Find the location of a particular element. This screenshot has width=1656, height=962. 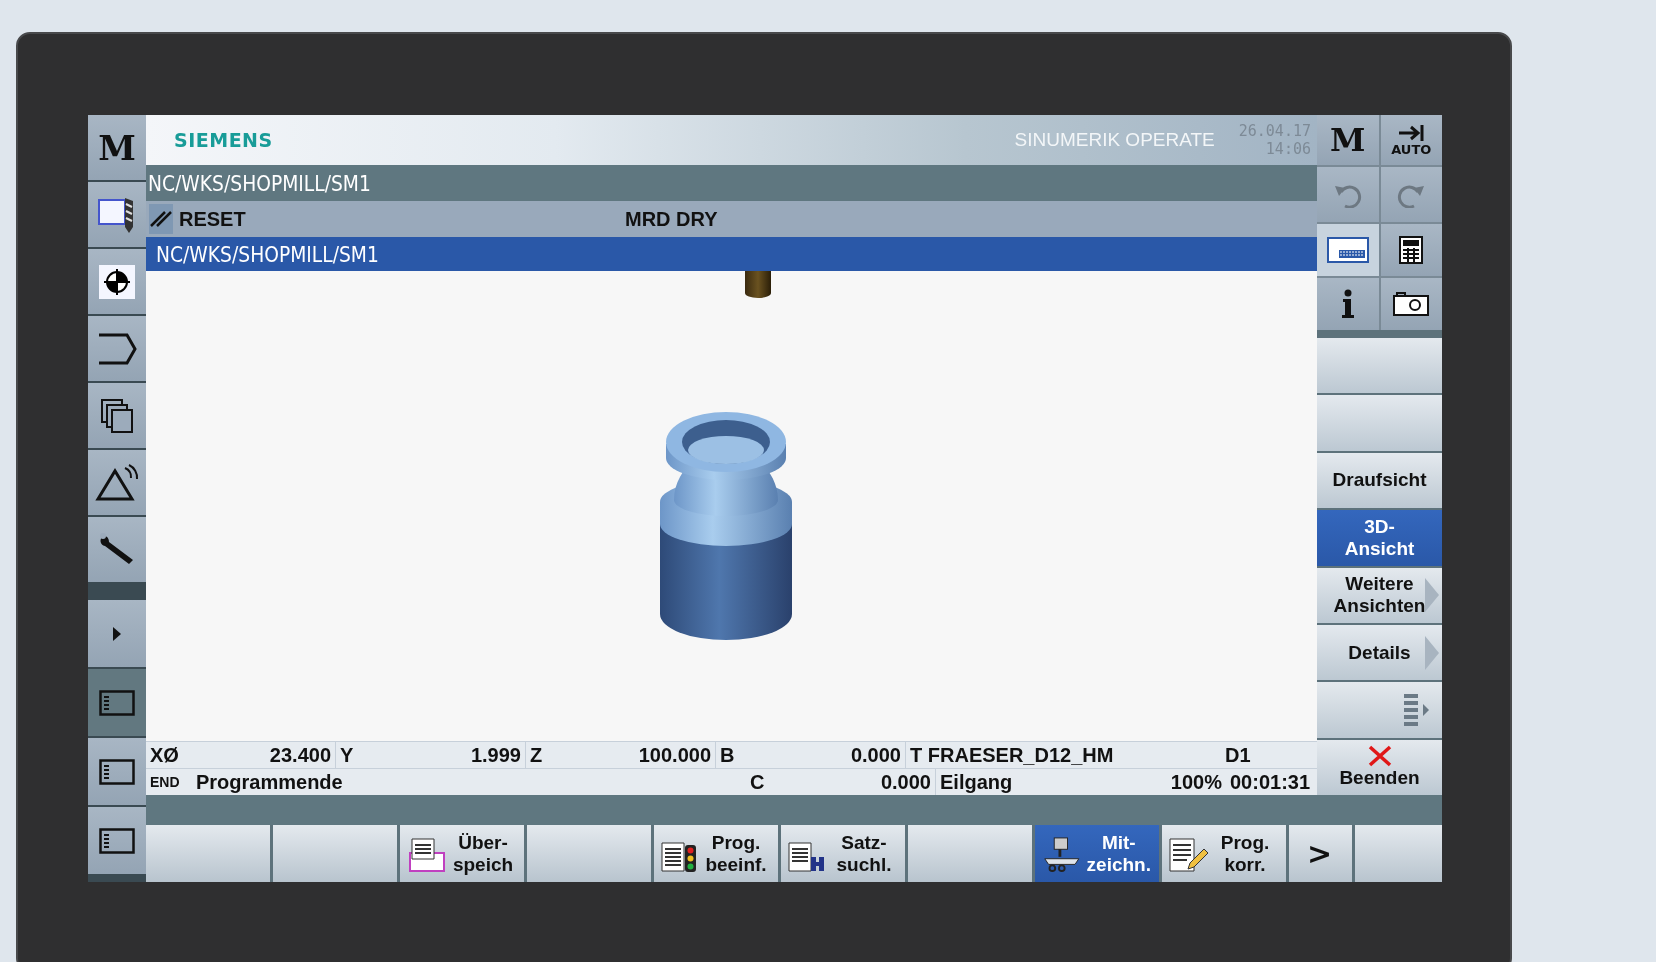

tool-drawing is located at coordinates (758, 285).